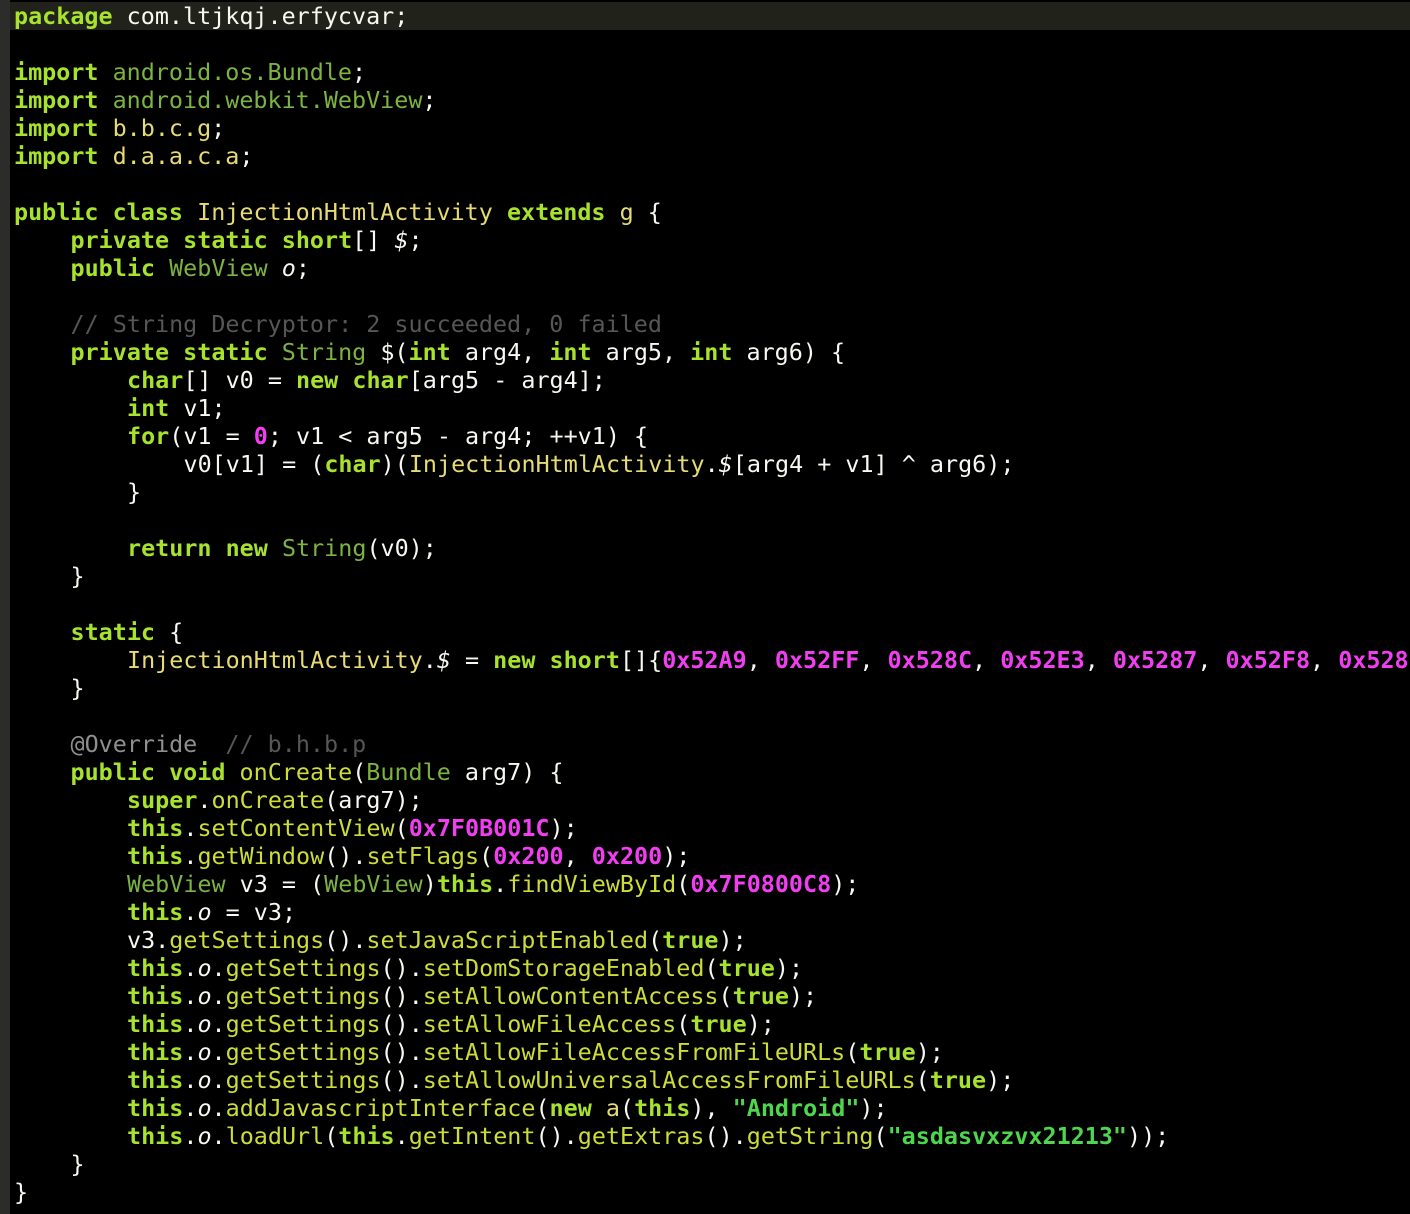 This screenshot has width=1410, height=1214. Describe the element at coordinates (282, 548) in the screenshot. I see `code-line: return new String(v0);` at that location.